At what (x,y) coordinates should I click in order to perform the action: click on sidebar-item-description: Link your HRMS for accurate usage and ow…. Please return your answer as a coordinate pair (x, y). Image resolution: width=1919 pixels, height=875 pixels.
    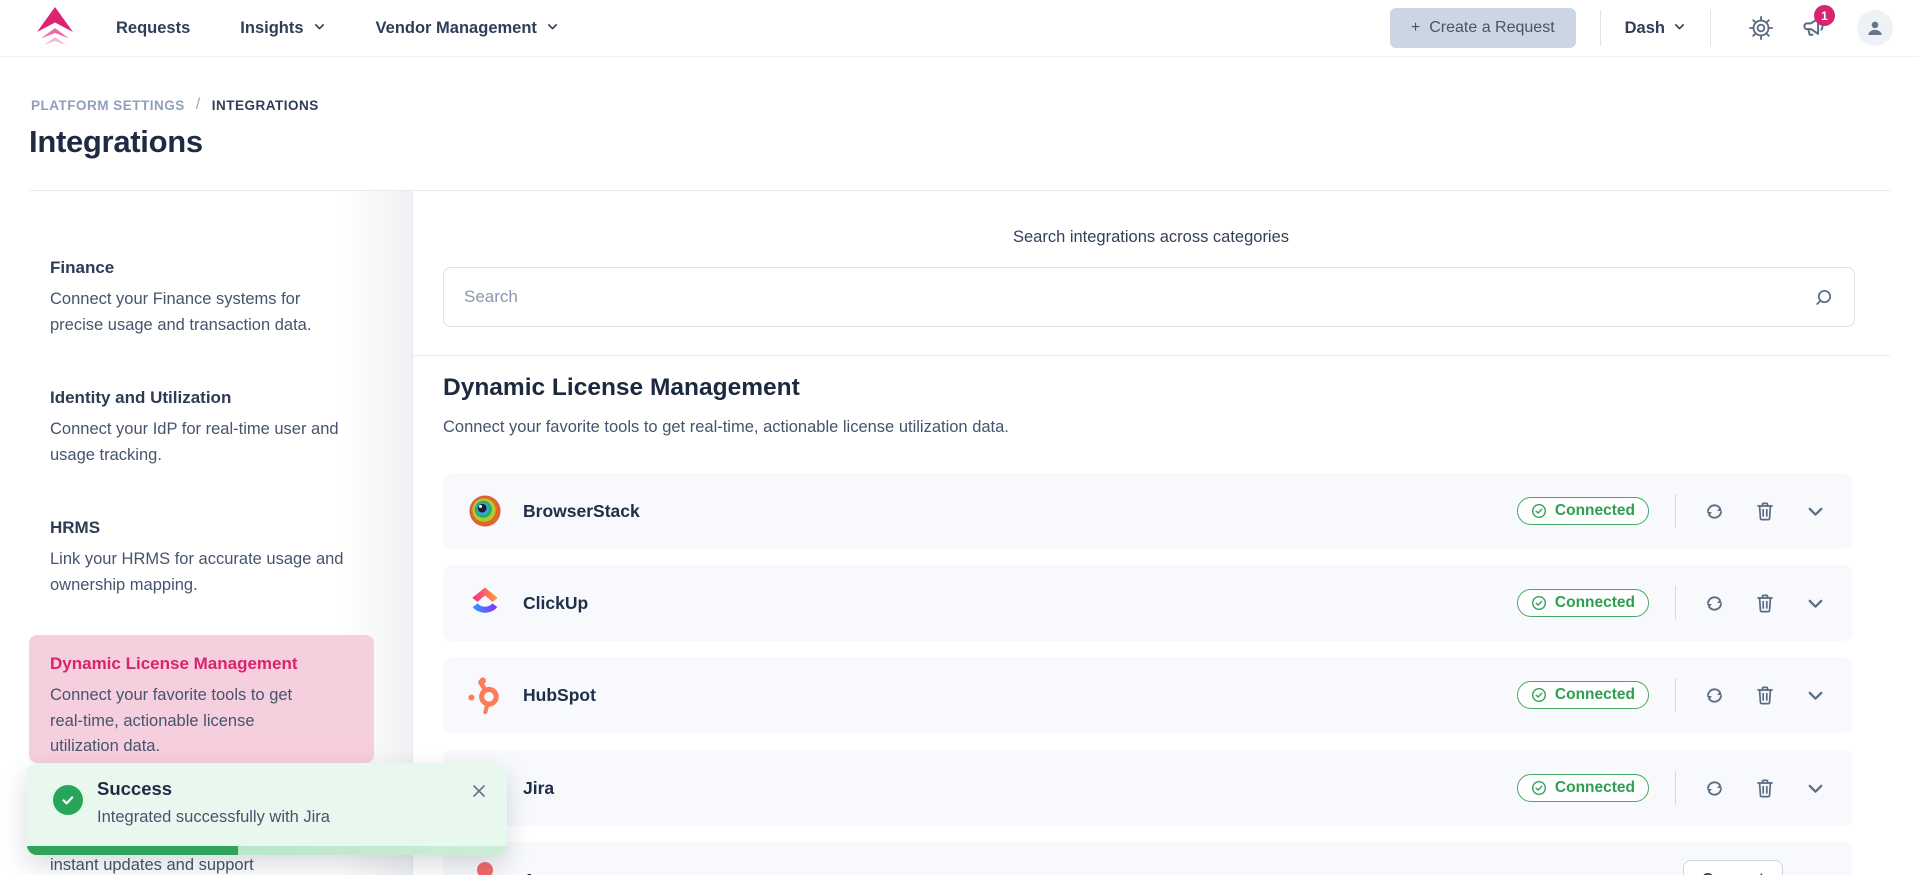
    Looking at the image, I should click on (197, 572).